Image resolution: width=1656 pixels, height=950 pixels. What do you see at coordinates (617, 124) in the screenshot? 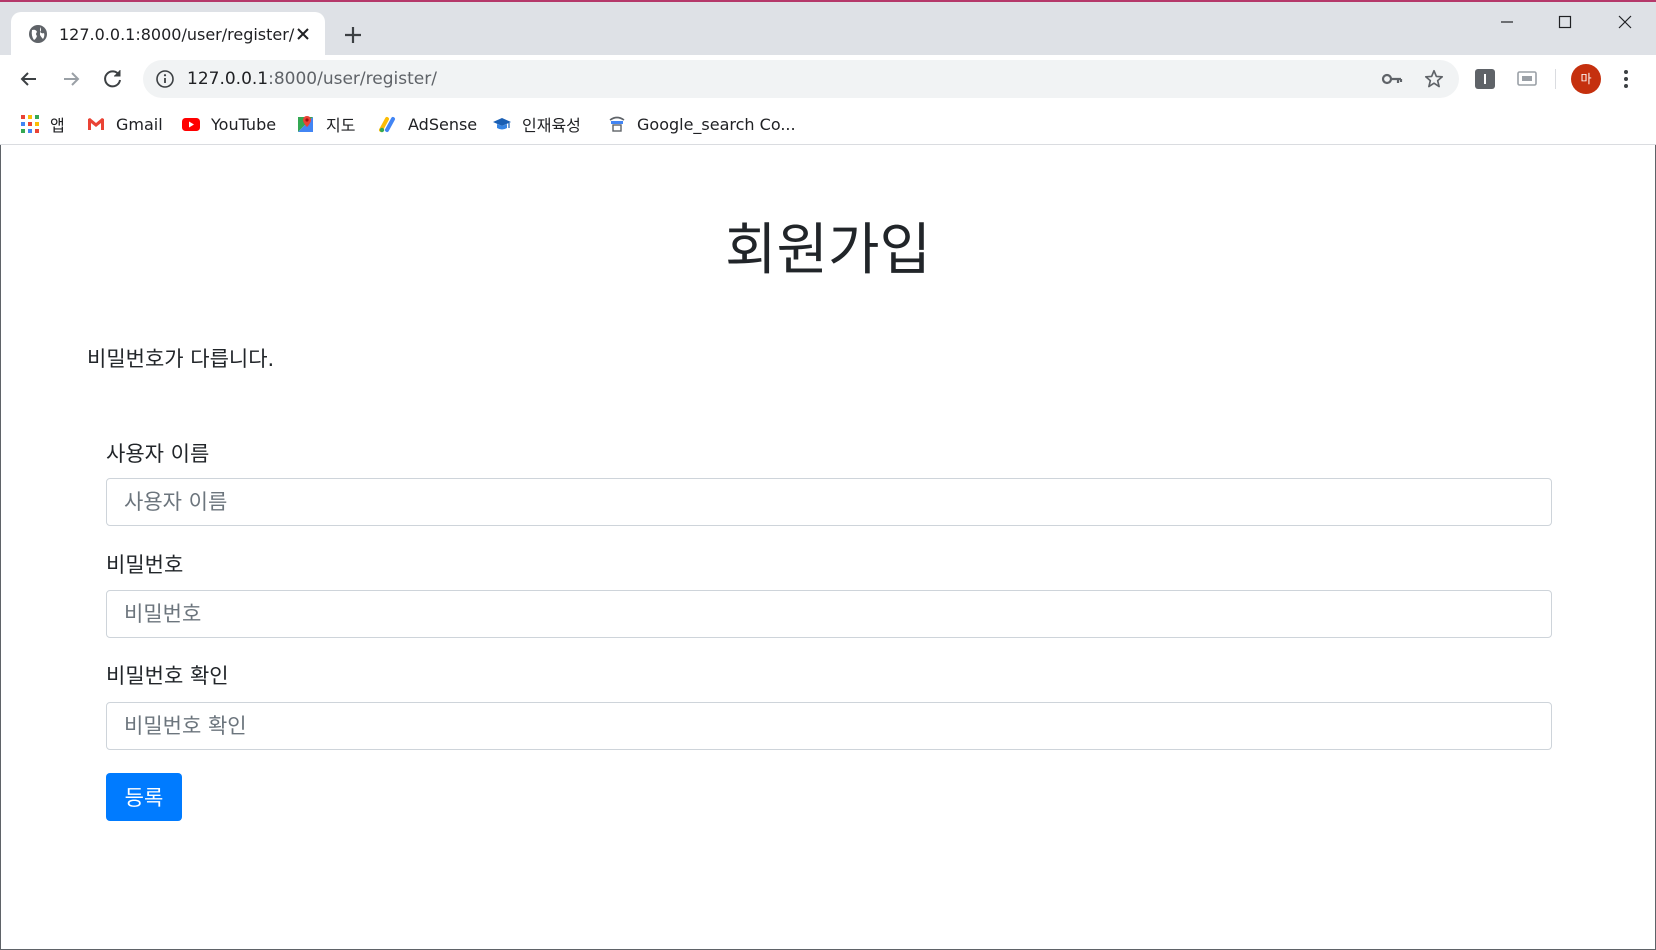
I see `site-icon` at bounding box center [617, 124].